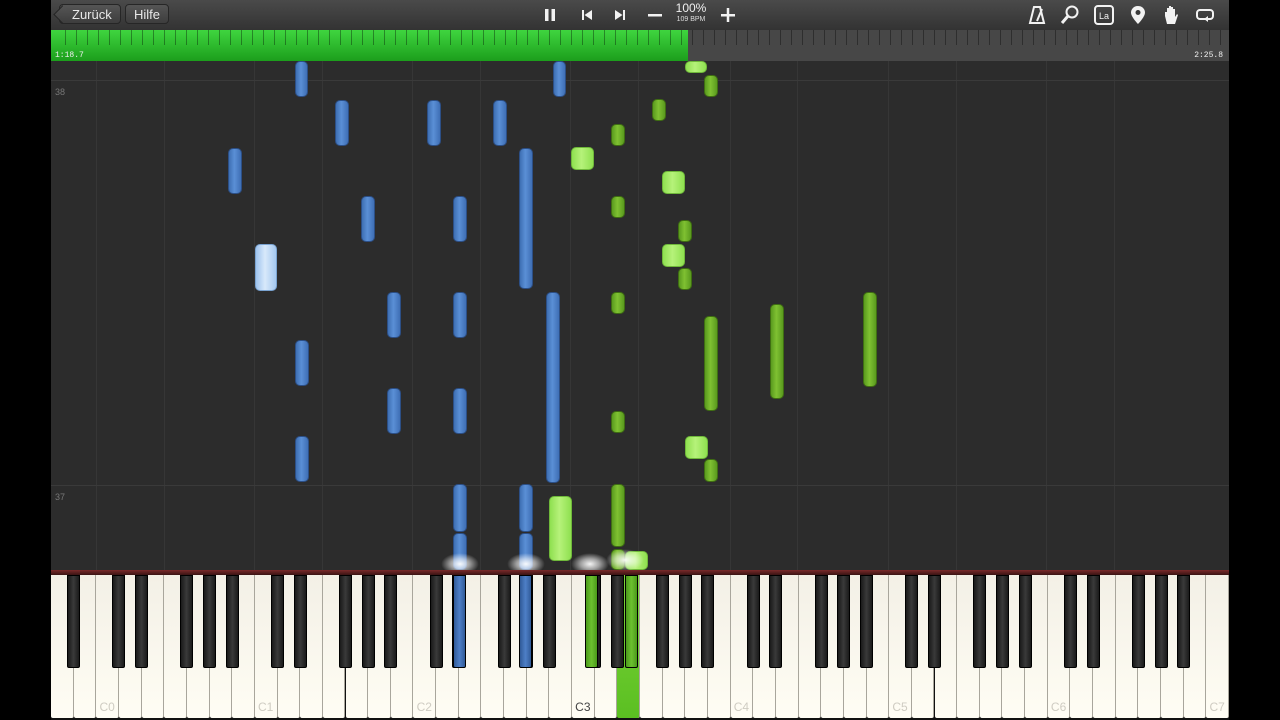 The image size is (1280, 720). What do you see at coordinates (900, 707) in the screenshot?
I see `octave-label: C5` at bounding box center [900, 707].